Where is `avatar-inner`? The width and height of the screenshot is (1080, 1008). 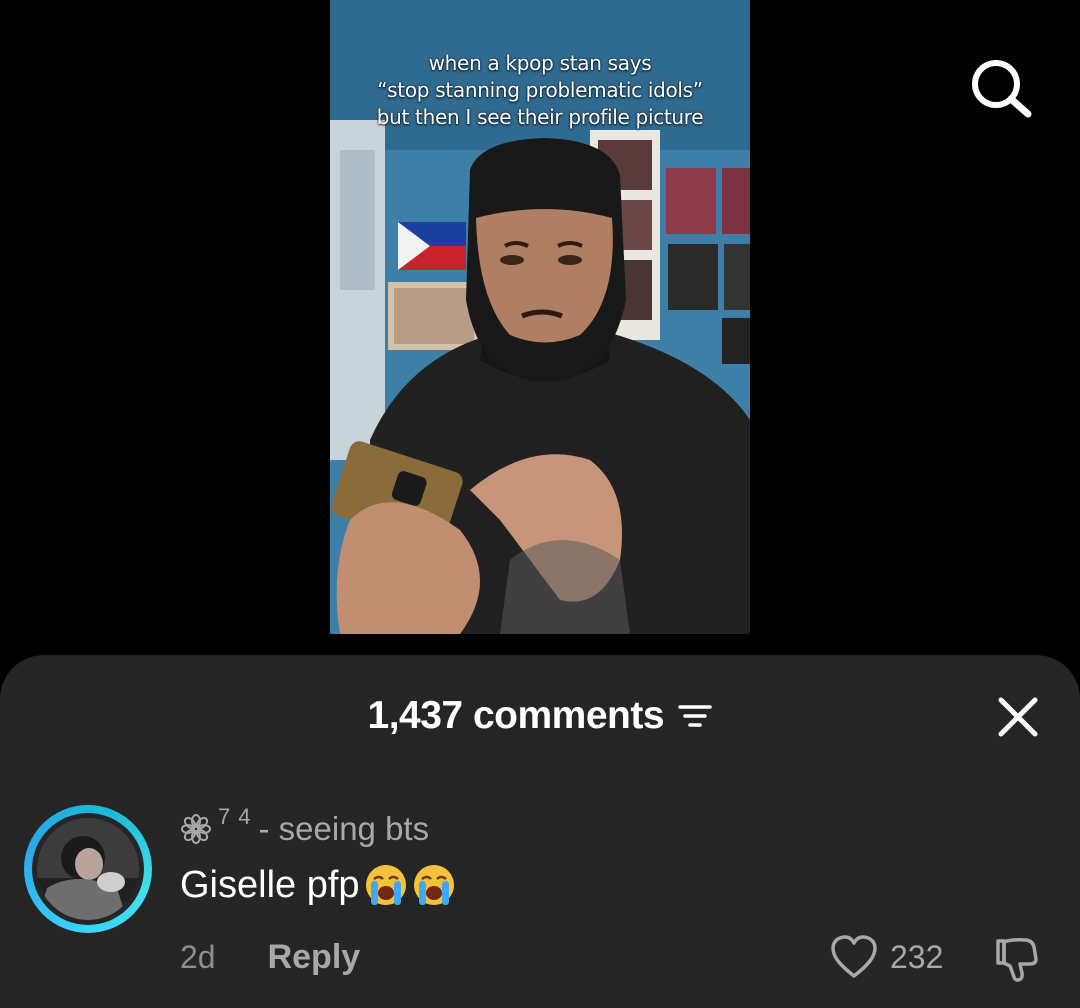 avatar-inner is located at coordinates (88, 869).